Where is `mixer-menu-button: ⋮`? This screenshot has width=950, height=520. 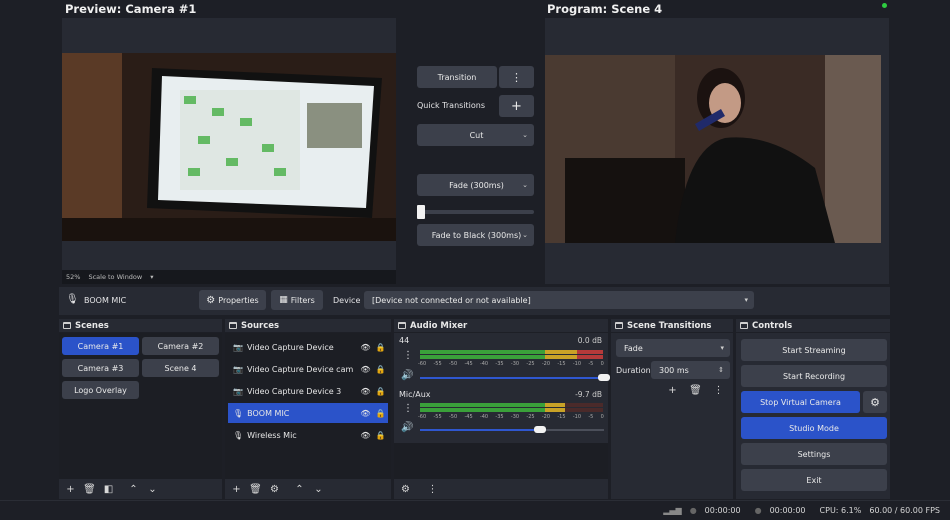
mixer-menu-button: ⋮ is located at coordinates (432, 489).